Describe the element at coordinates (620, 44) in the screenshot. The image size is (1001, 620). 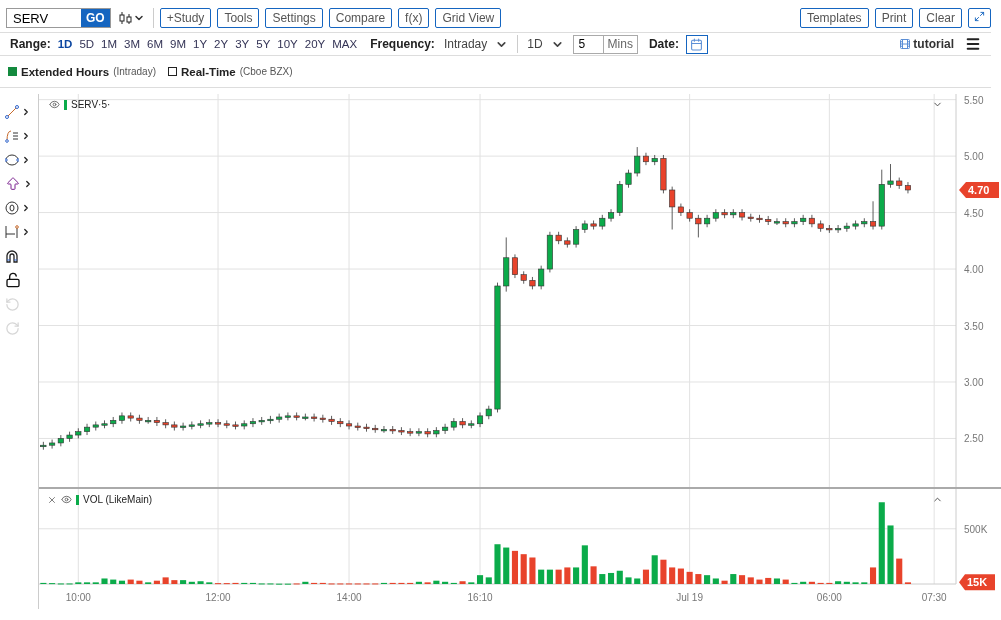
I see `interval-unit: Mins` at that location.